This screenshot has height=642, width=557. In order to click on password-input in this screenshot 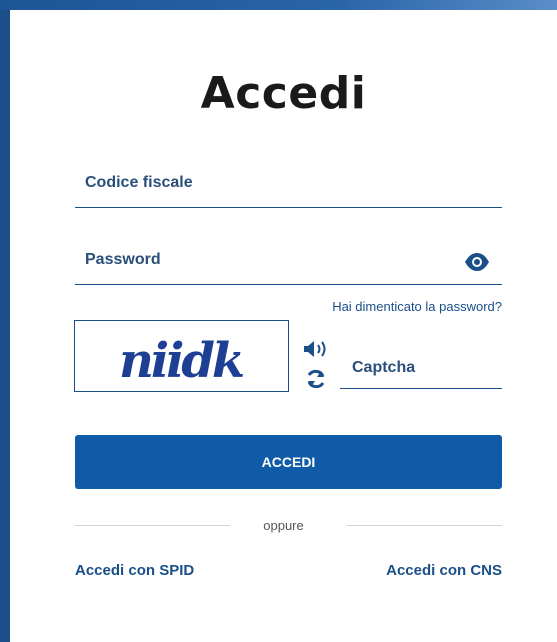, I will do `click(290, 263)`.